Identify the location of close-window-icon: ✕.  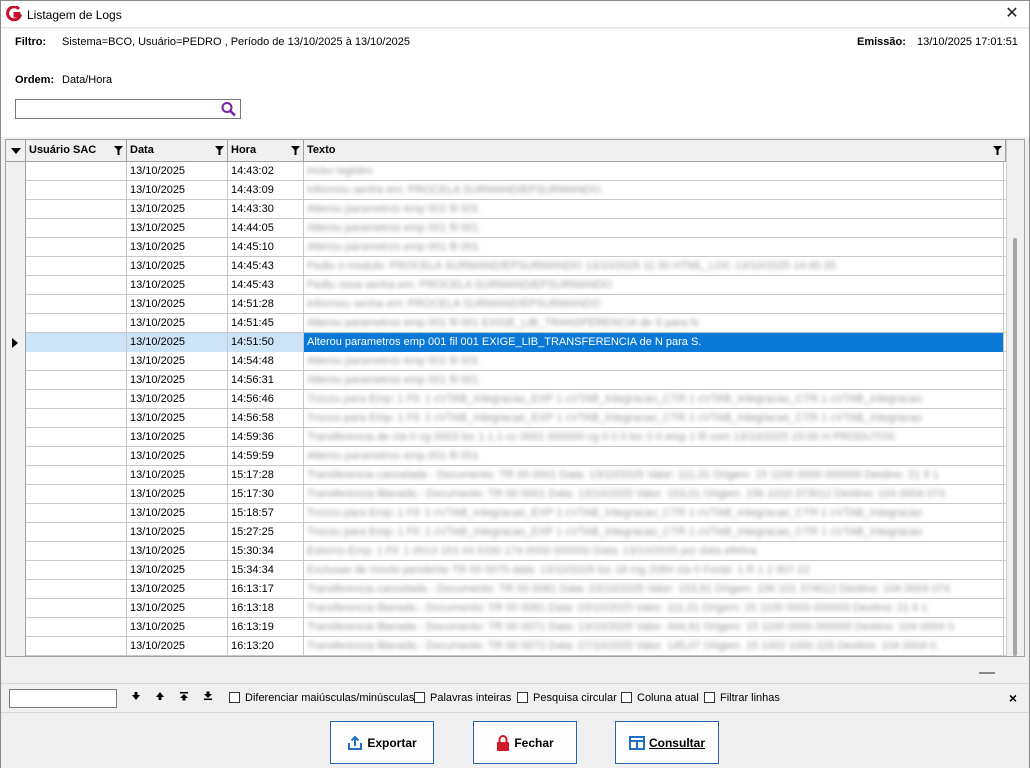
(1012, 14).